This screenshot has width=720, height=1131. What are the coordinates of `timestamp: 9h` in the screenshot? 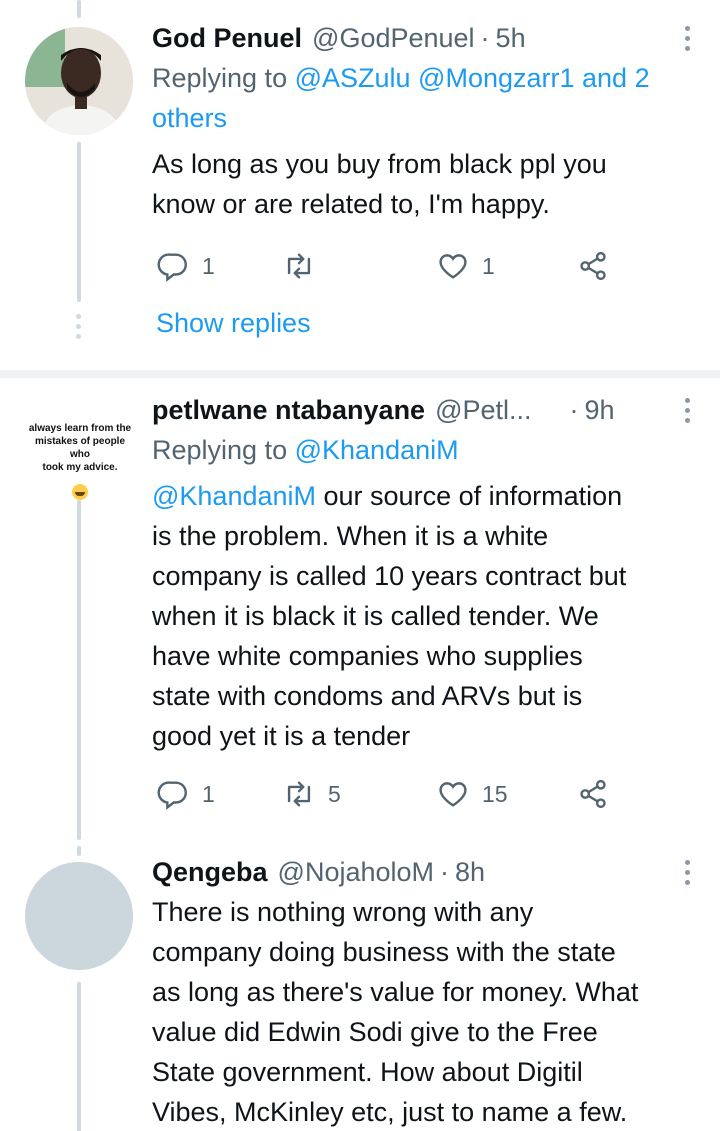 It's located at (600, 410).